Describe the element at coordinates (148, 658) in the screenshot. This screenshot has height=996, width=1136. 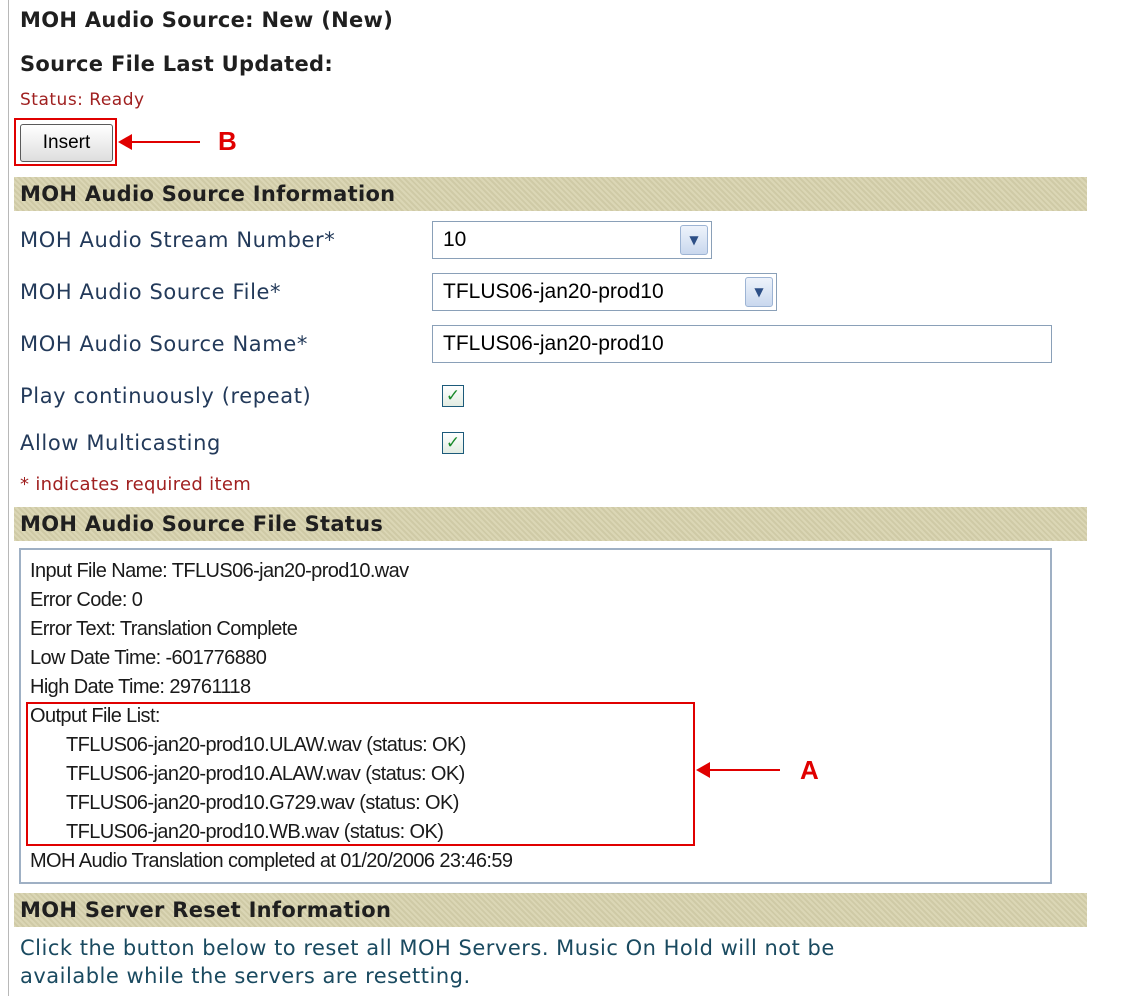
I see `status-line-low-date: Low Date Time: -601776880` at that location.